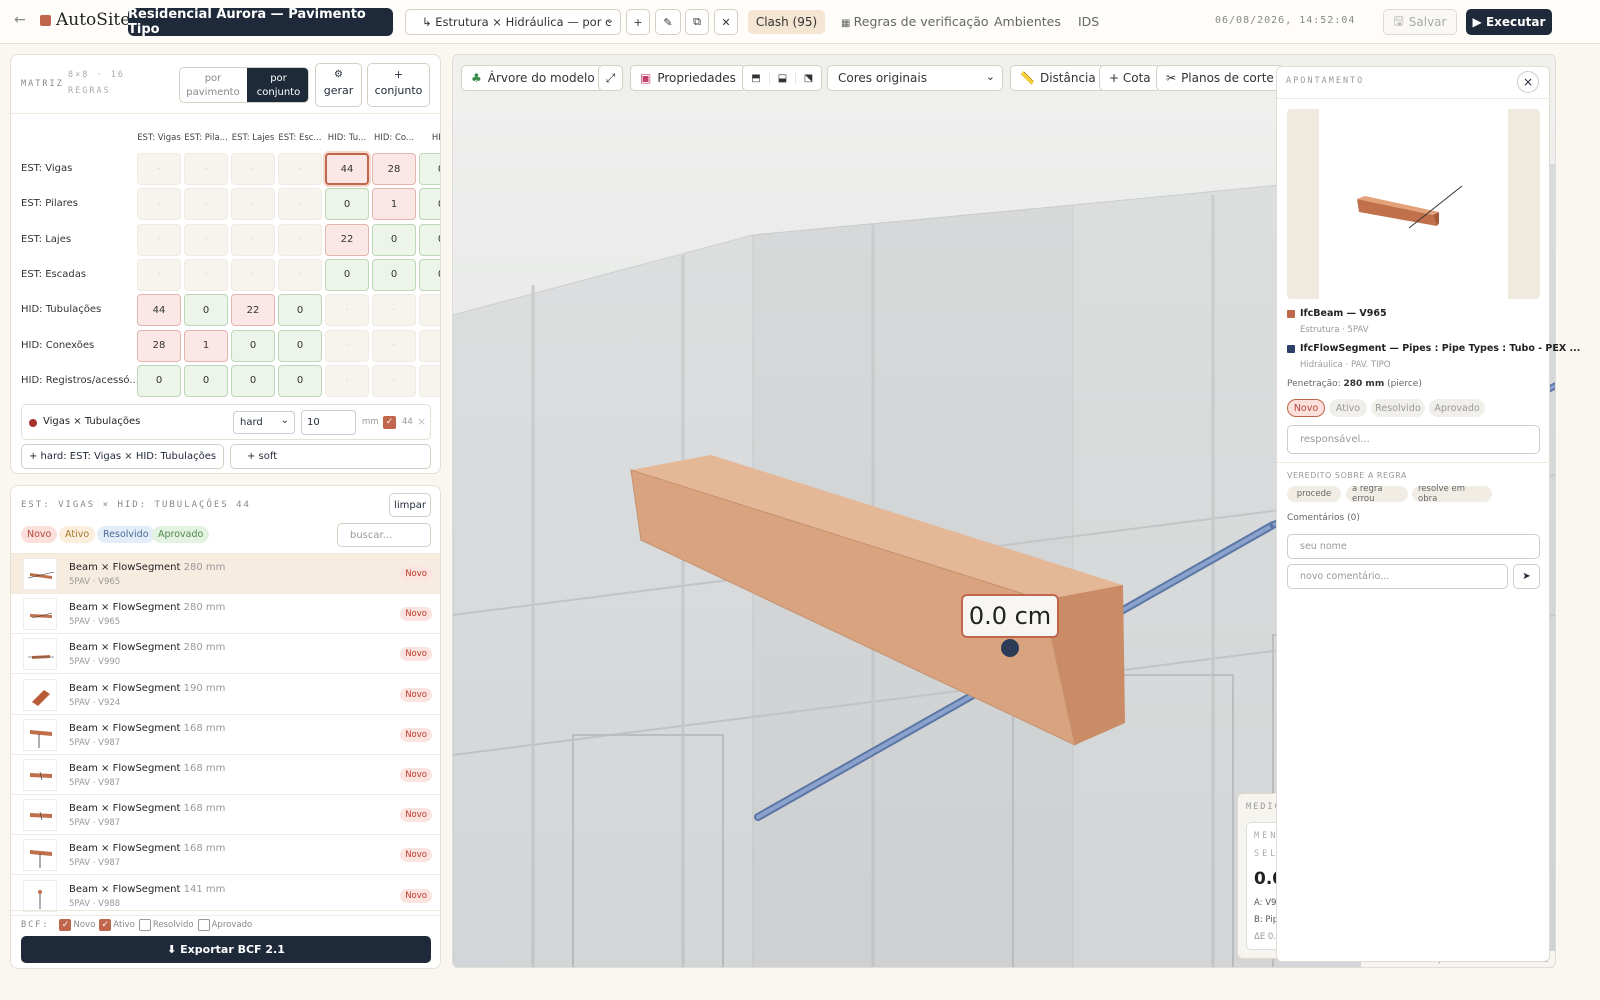 The width and height of the screenshot is (1600, 1000). What do you see at coordinates (786, 22) in the screenshot?
I see `tab-clash: Clash (95)` at bounding box center [786, 22].